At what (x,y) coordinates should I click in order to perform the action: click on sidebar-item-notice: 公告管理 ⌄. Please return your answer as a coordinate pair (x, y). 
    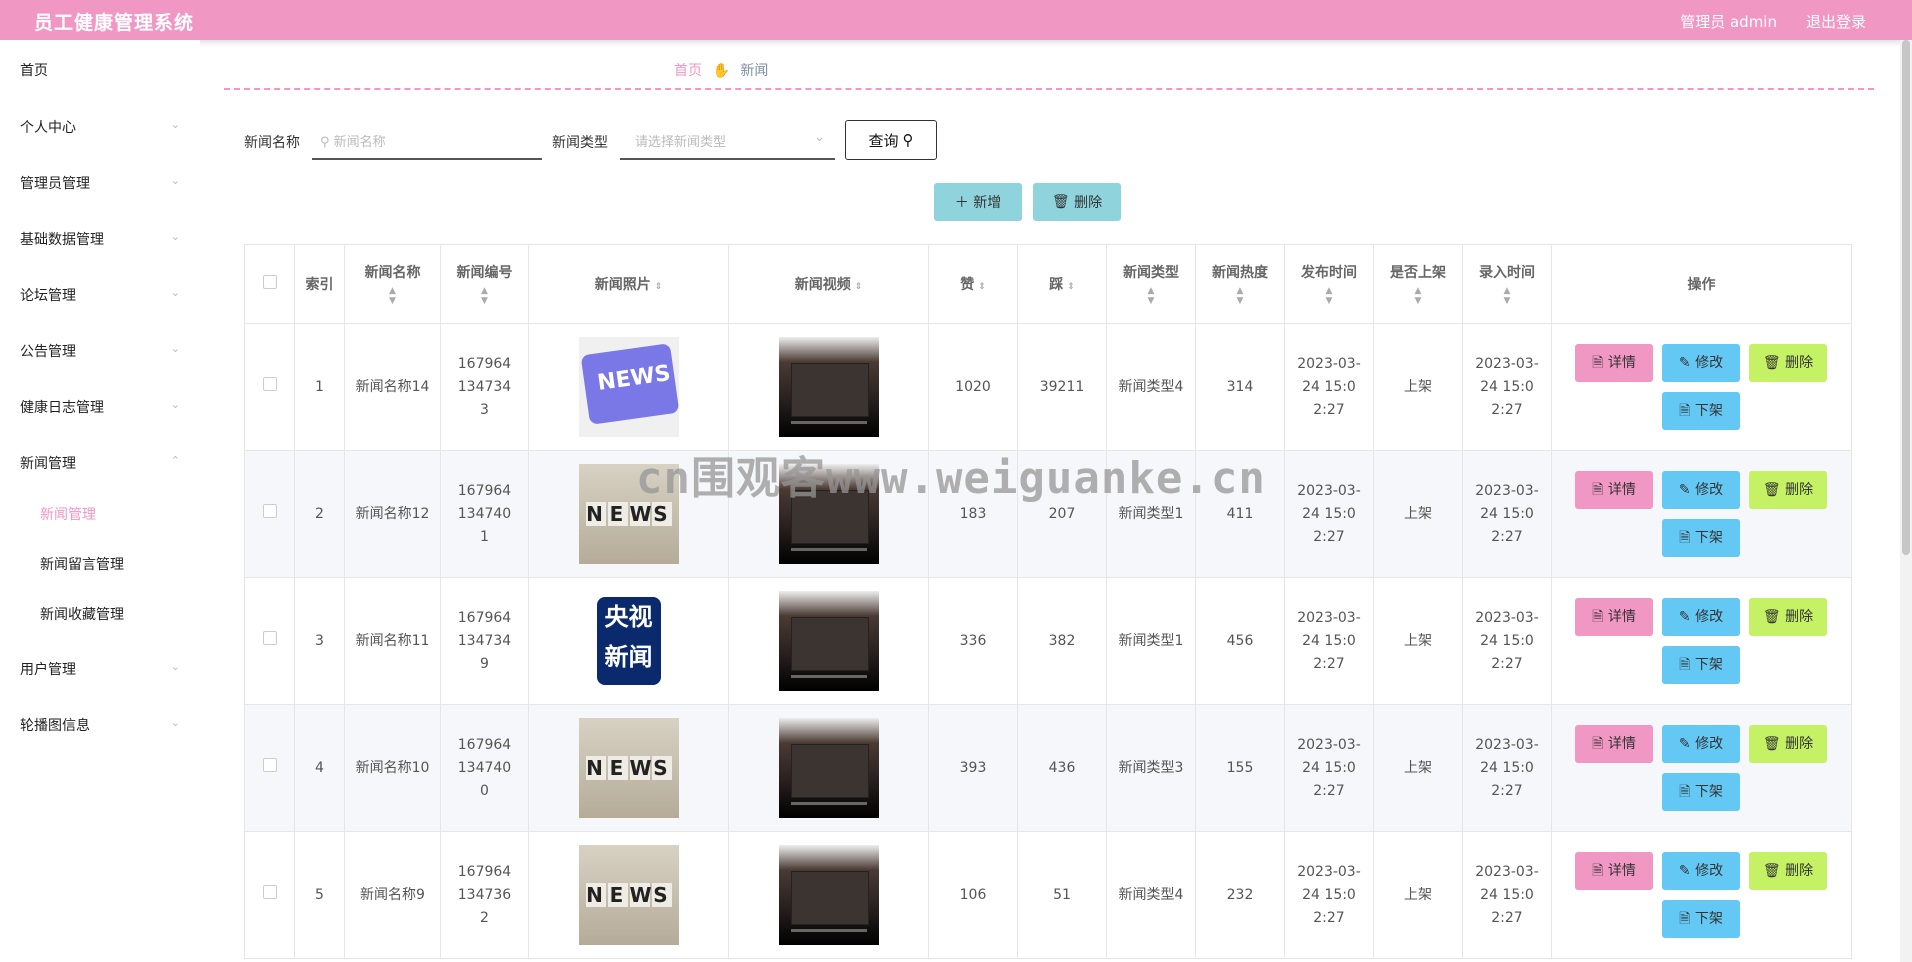
    Looking at the image, I should click on (100, 351).